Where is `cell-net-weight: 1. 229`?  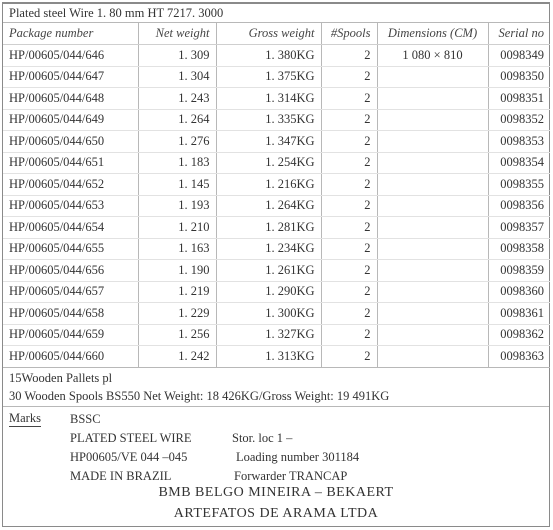
cell-net-weight: 1. 229 is located at coordinates (177, 313).